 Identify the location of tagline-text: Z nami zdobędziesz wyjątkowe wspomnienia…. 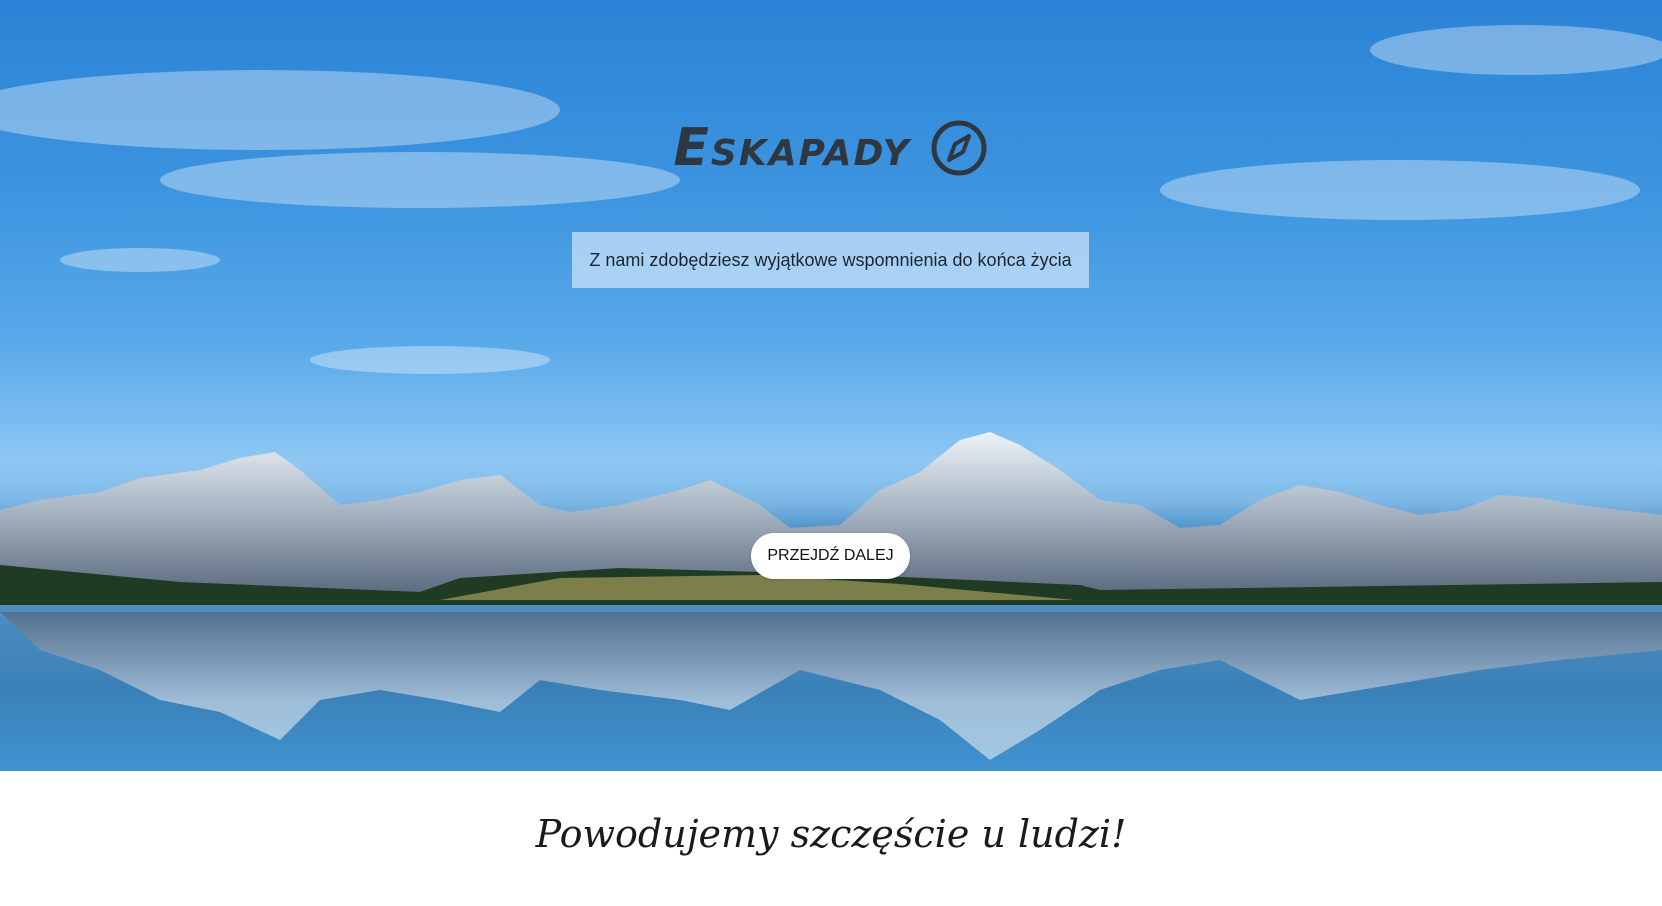
(830, 259).